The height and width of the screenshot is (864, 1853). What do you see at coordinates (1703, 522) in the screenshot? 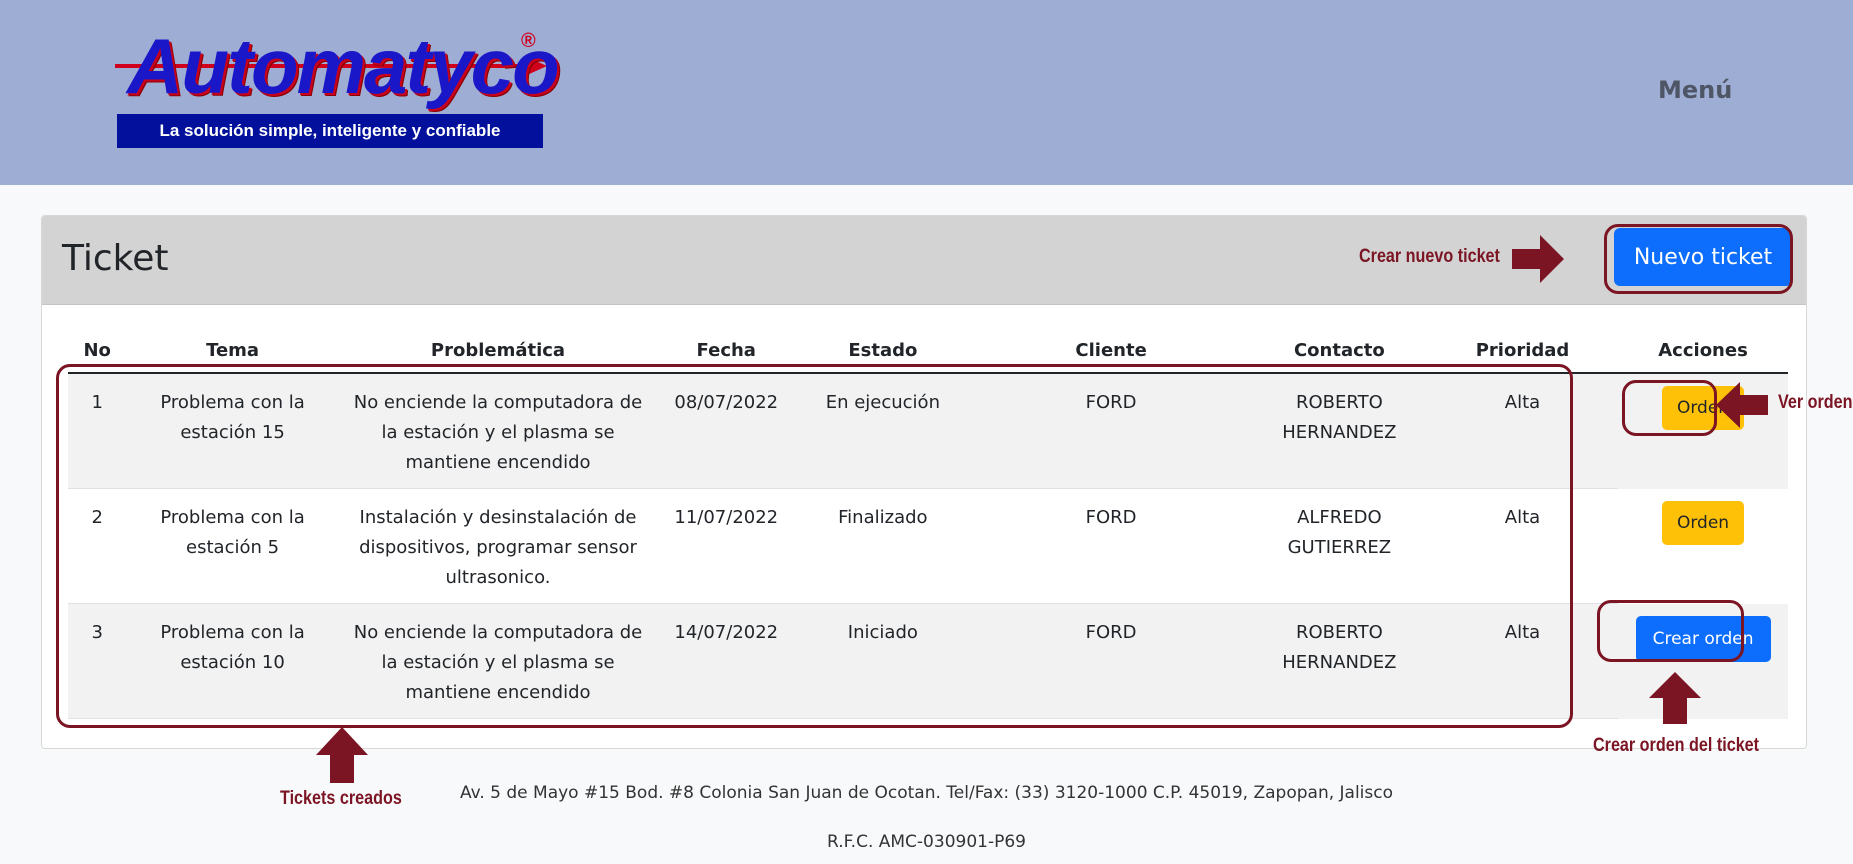
I see `orden-button: Orden` at bounding box center [1703, 522].